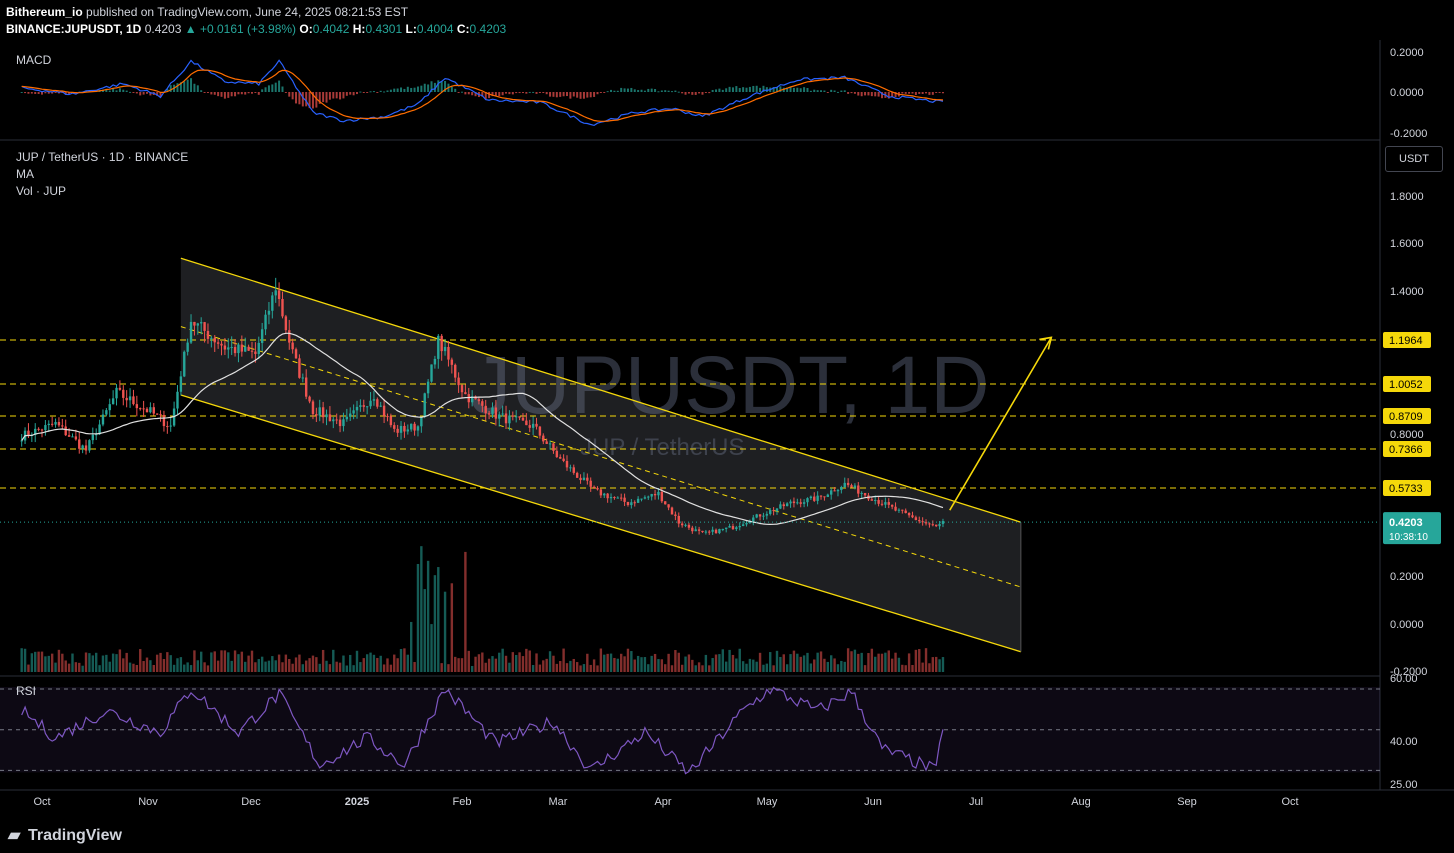 The width and height of the screenshot is (1454, 853). Describe the element at coordinates (26, 691) in the screenshot. I see `rsi-label: RSI` at that location.